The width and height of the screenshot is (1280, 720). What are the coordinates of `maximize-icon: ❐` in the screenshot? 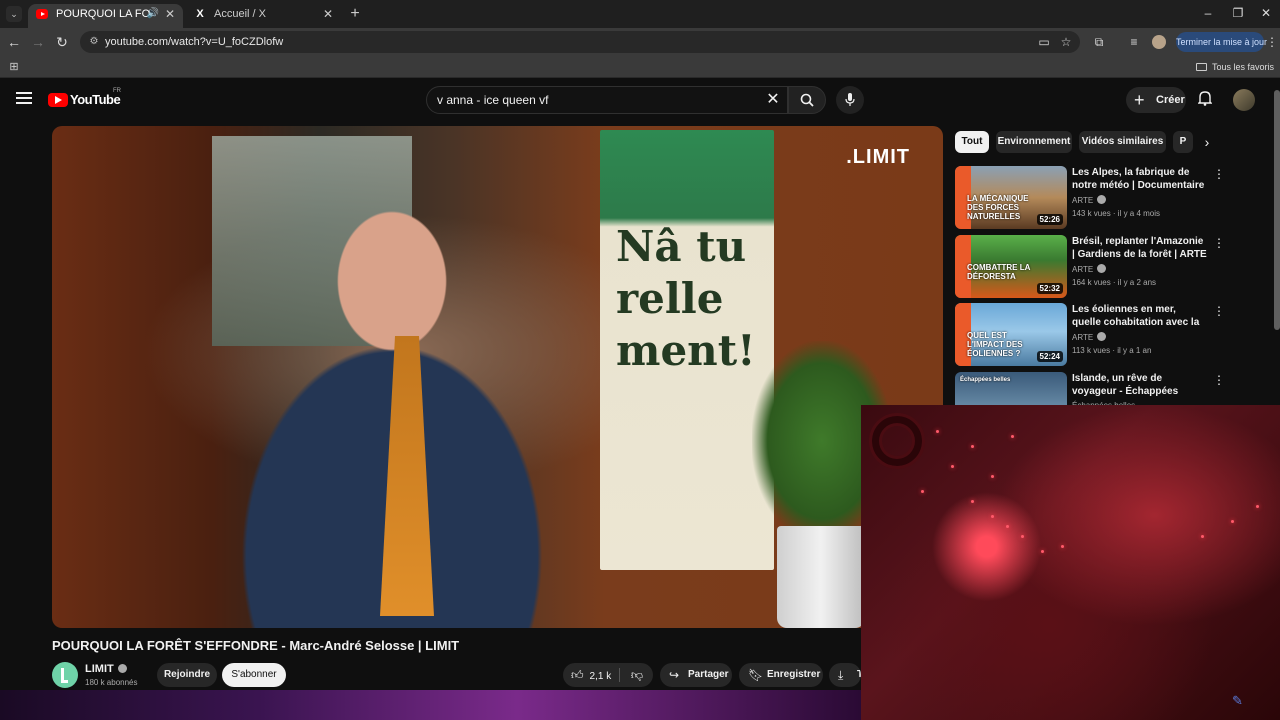 It's located at (1238, 13).